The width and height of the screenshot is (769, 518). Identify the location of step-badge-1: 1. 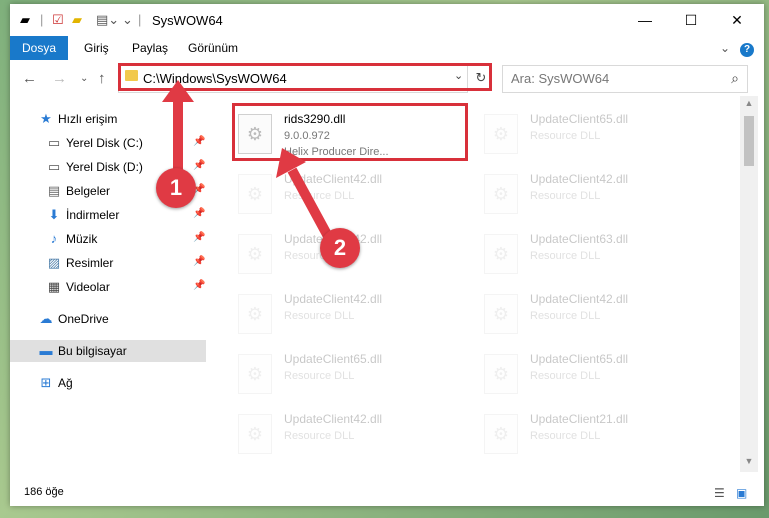
(176, 188).